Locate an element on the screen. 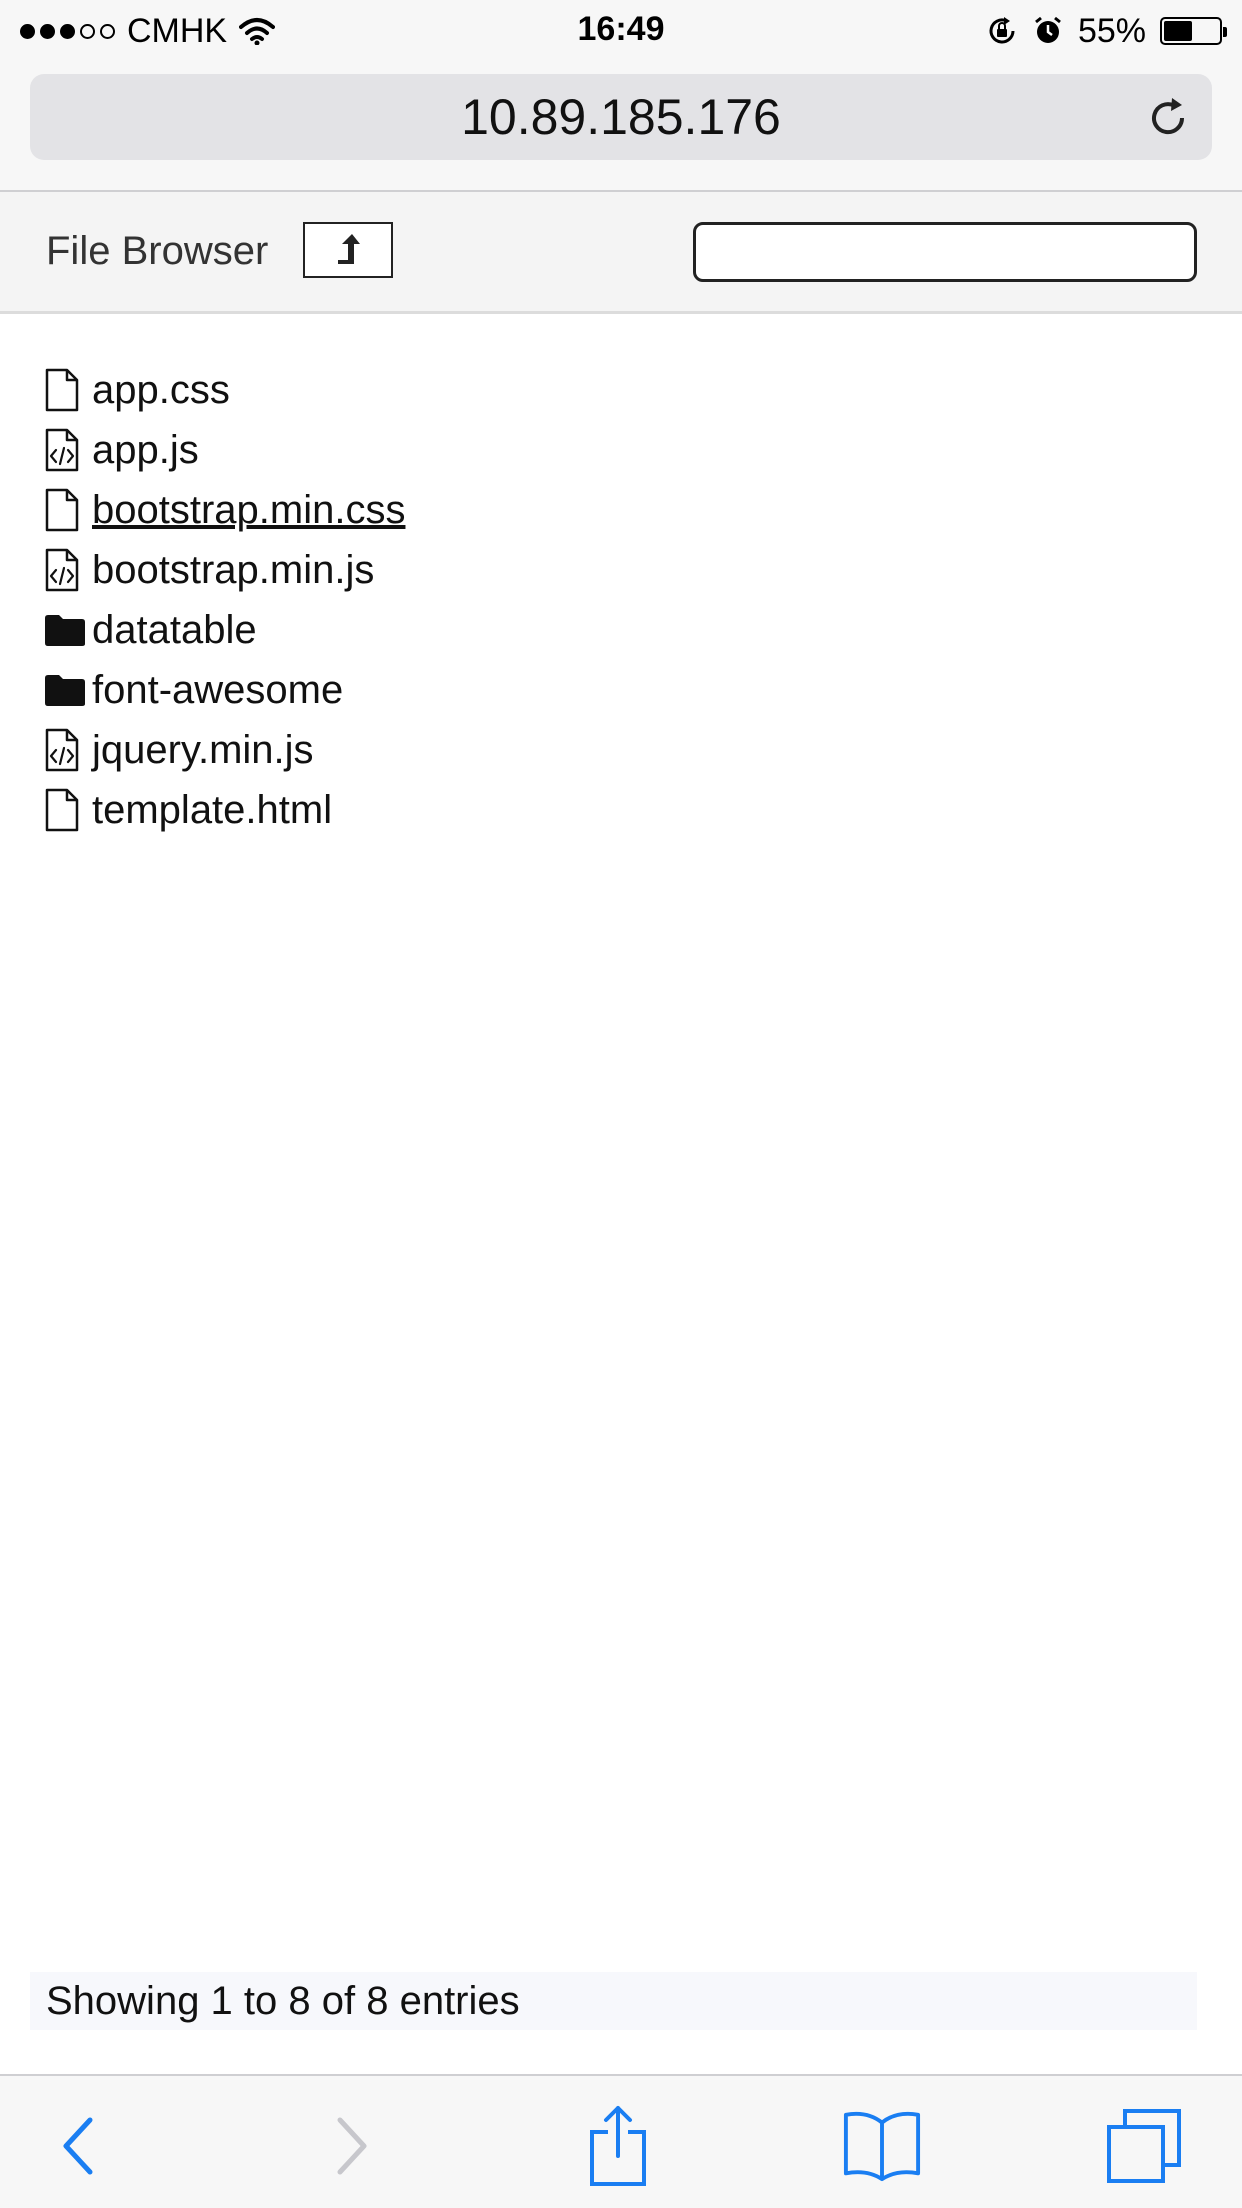 The image size is (1242, 2208). file-list-item: font-awesome is located at coordinates (224, 690).